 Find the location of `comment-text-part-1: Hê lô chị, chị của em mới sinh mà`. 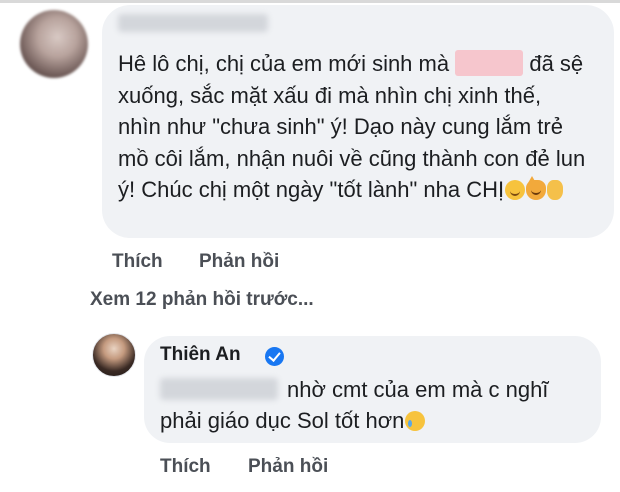

comment-text-part-1: Hê lô chị, chị của em mới sinh mà is located at coordinates (284, 63).